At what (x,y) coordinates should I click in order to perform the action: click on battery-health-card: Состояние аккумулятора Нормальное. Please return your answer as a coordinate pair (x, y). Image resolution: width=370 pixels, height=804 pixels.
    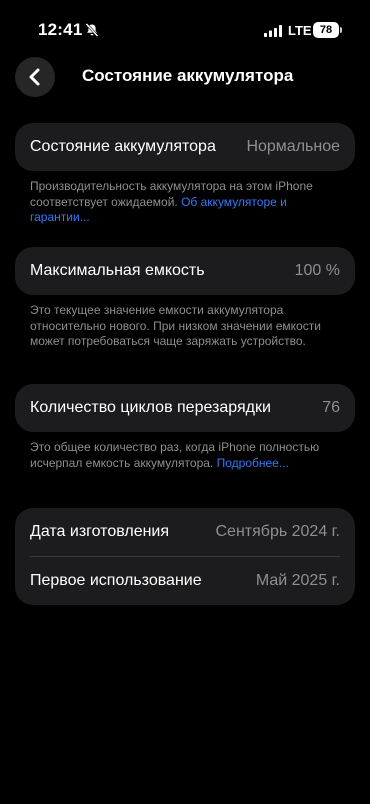
    Looking at the image, I should click on (185, 147).